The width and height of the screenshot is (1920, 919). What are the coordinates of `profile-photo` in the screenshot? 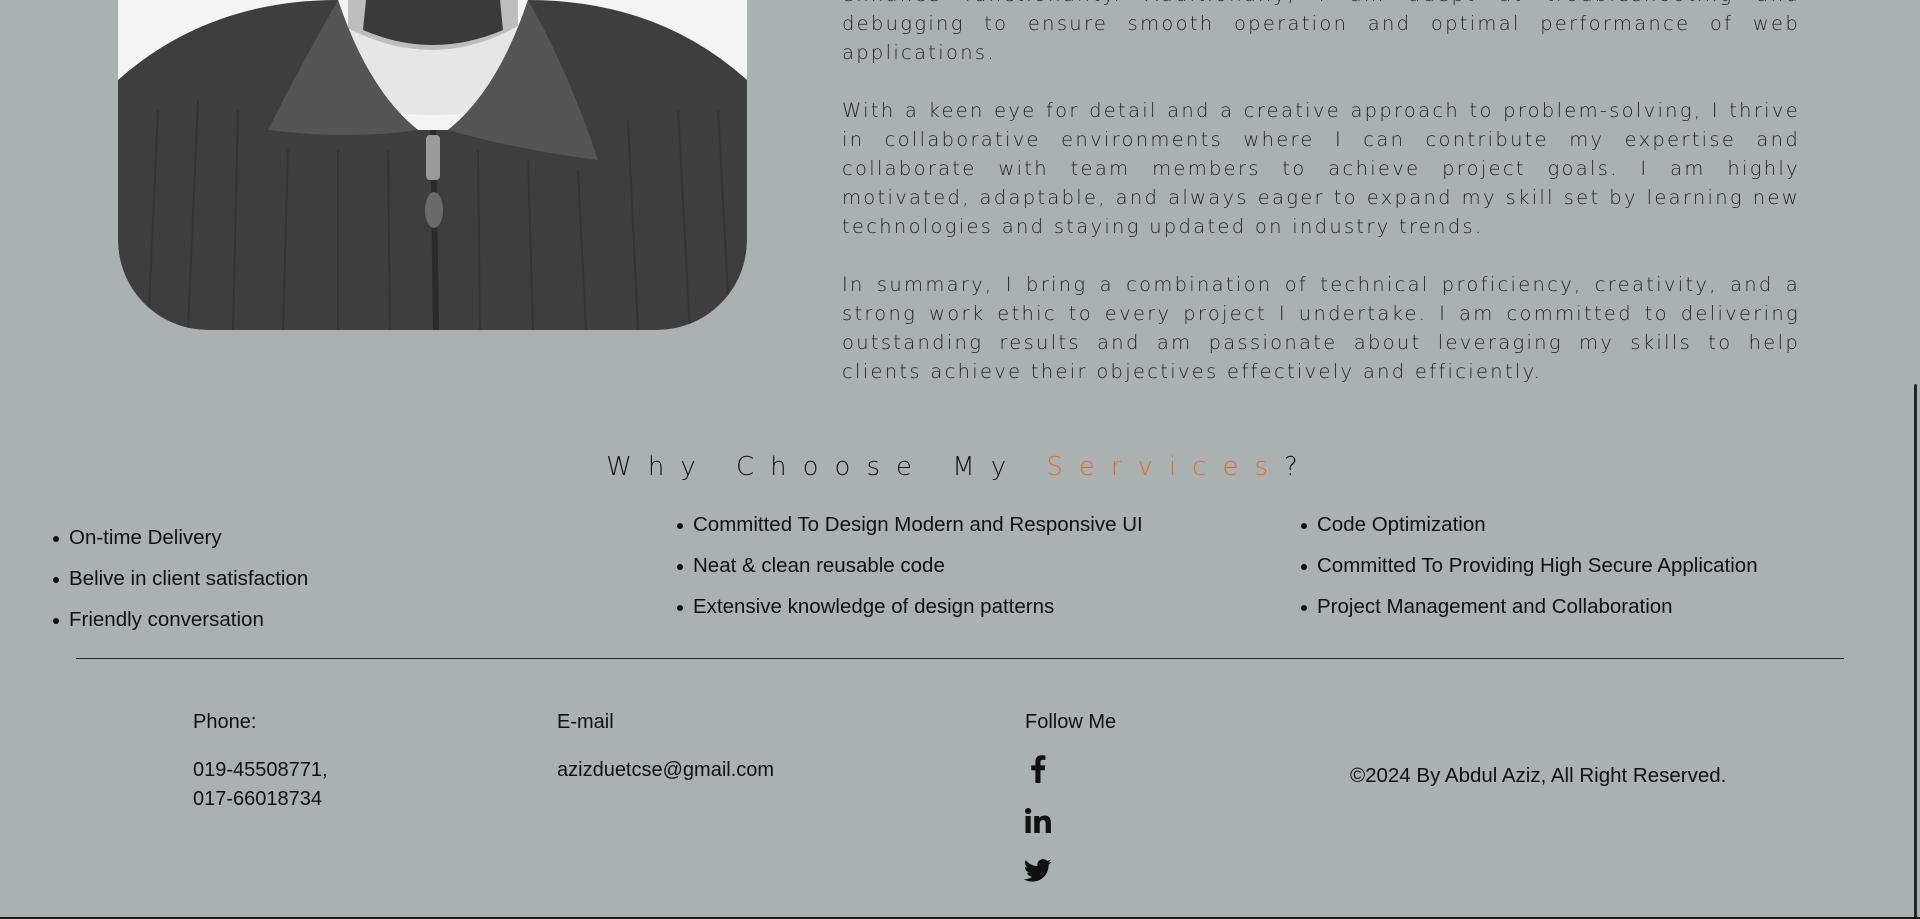 It's located at (432, 165).